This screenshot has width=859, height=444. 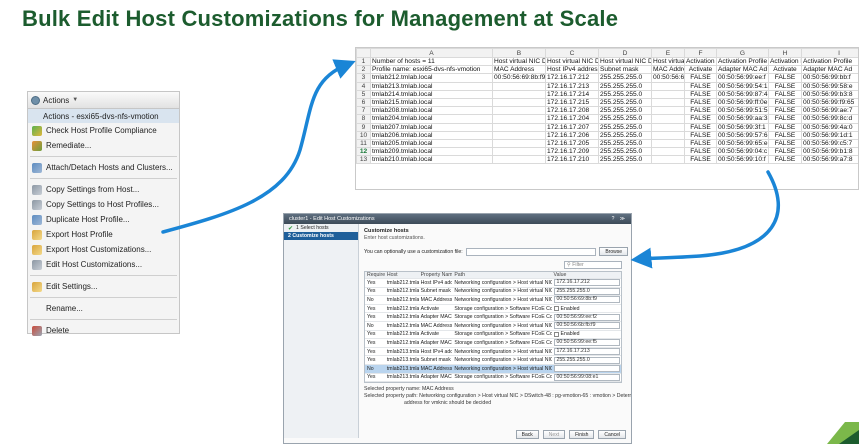 What do you see at coordinates (258, 146) in the screenshot?
I see `arrow-to-spreadsheet` at bounding box center [258, 146].